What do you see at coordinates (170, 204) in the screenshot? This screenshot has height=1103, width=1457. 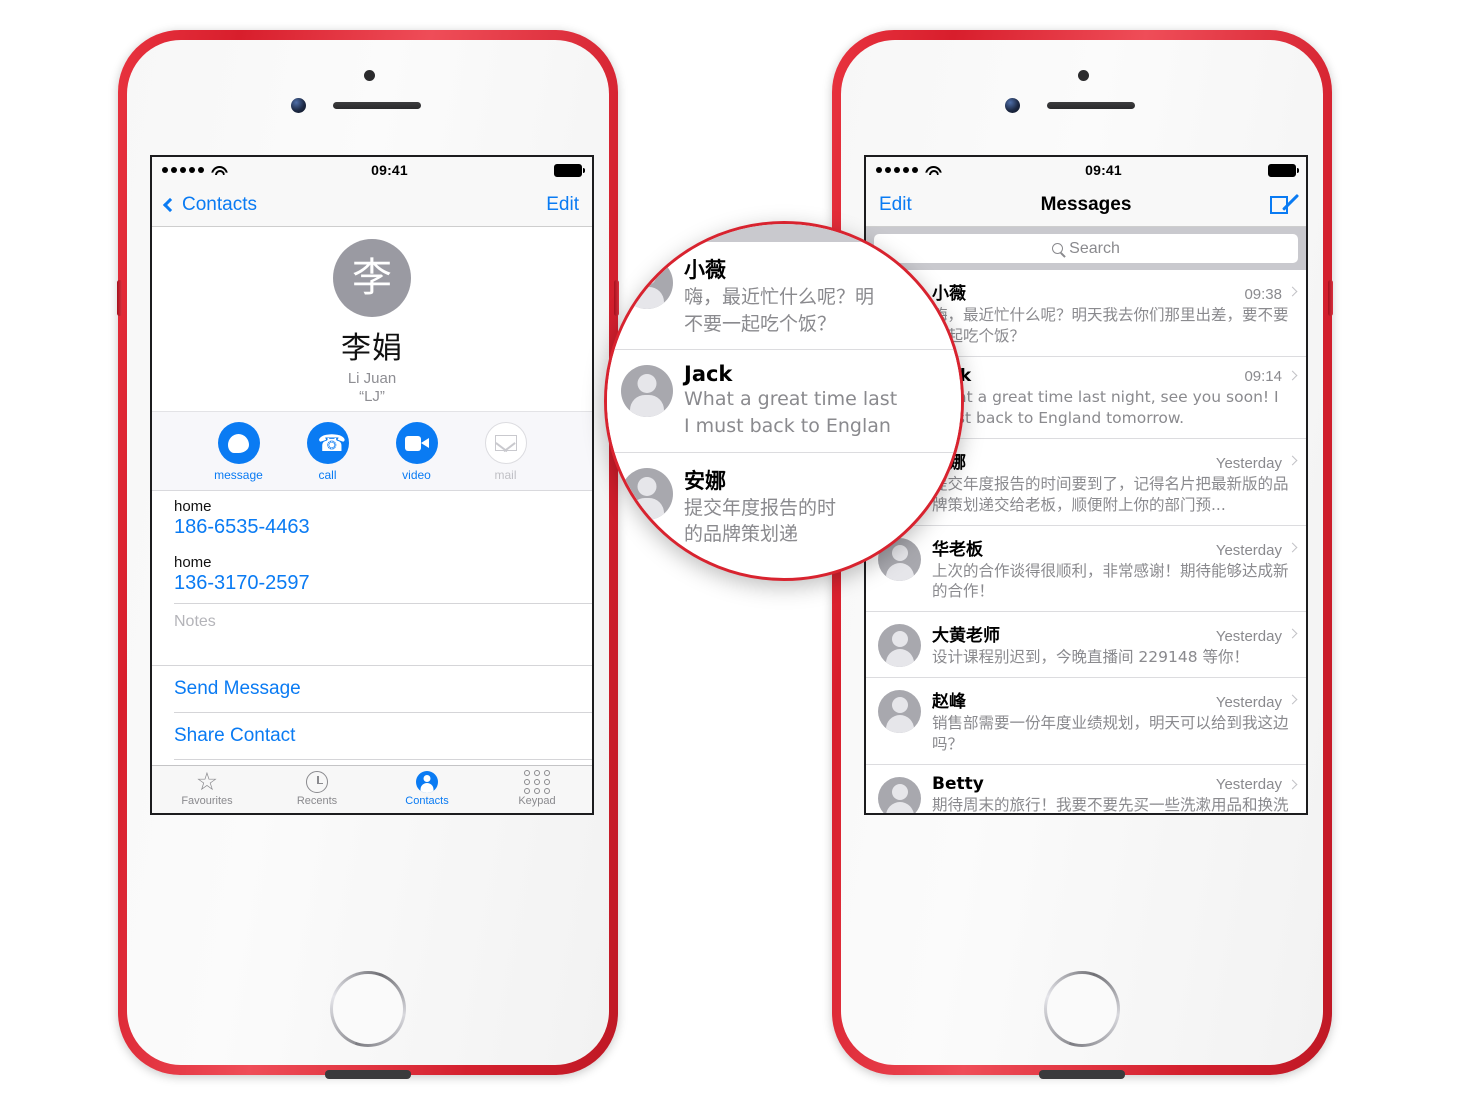 I see `chevron-left-icon` at bounding box center [170, 204].